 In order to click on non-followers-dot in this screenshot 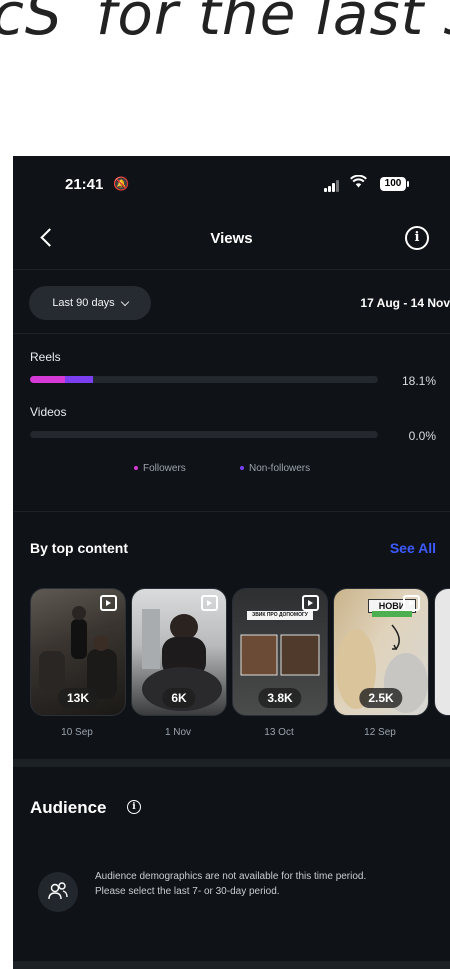, I will do `click(242, 468)`.